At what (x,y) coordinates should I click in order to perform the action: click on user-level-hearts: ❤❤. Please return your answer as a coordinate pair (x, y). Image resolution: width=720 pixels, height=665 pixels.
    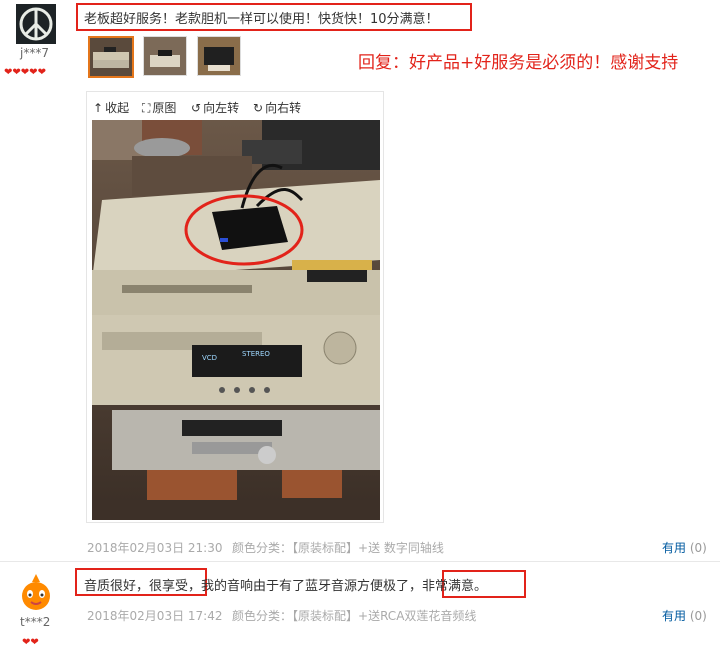
    Looking at the image, I should click on (30, 641).